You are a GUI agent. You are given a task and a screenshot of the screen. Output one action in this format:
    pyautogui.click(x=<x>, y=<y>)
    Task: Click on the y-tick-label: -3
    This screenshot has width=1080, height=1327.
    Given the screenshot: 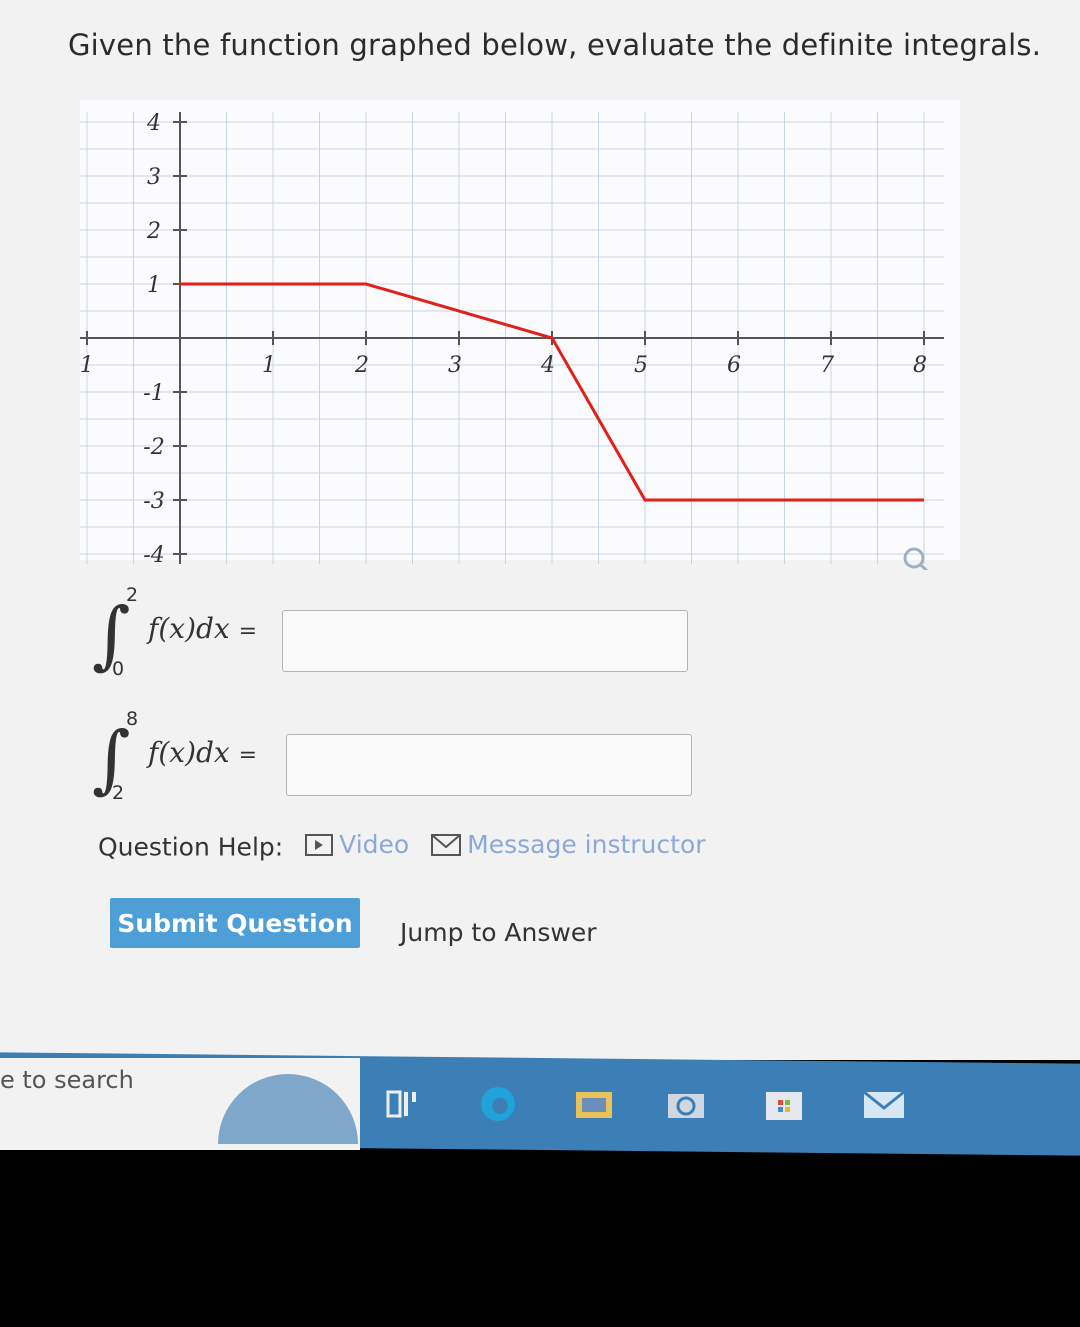 What is the action you would take?
    pyautogui.click(x=153, y=501)
    